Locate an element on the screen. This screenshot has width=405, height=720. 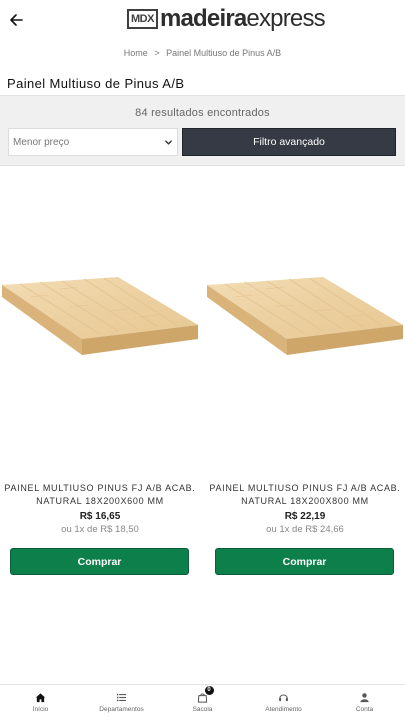
chevron-down-icon is located at coordinates (168, 142).